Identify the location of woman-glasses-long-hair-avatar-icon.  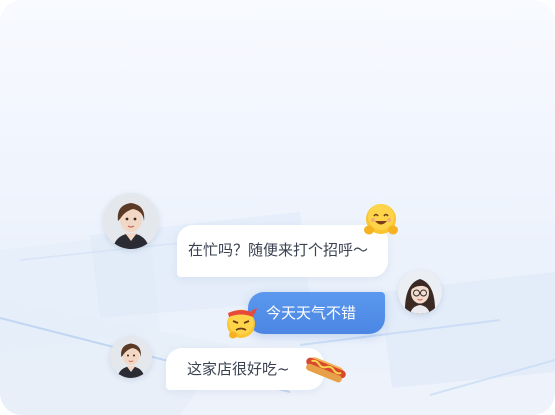
(420, 292).